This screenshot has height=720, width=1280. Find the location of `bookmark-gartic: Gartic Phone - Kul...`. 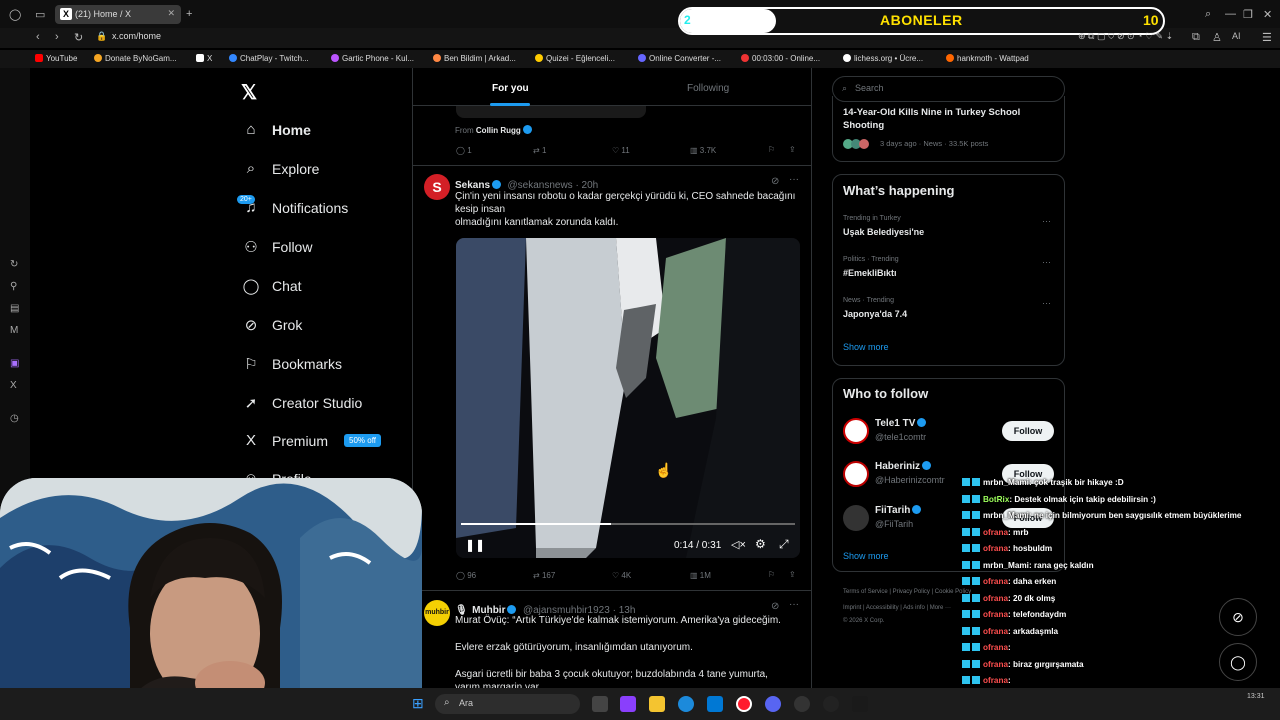

bookmark-gartic: Gartic Phone - Kul... is located at coordinates (372, 58).